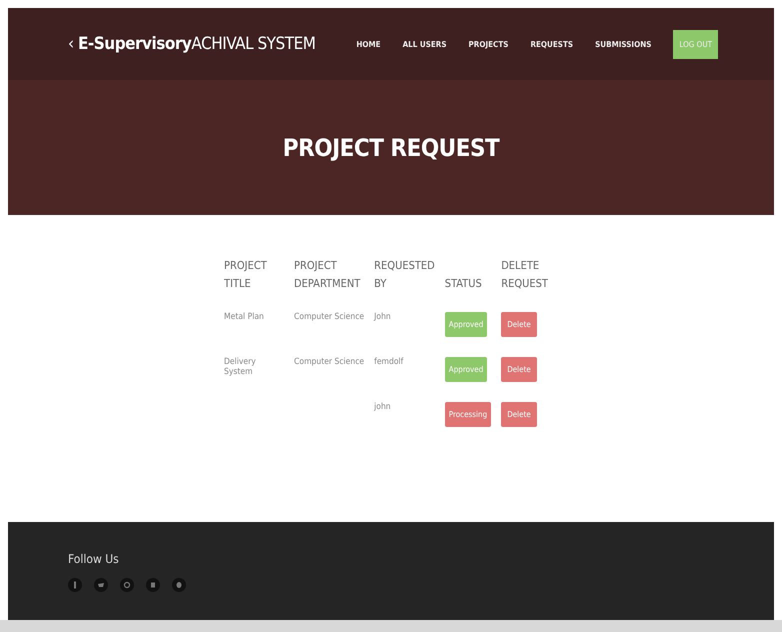 Image resolution: width=782 pixels, height=632 pixels. Describe the element at coordinates (389, 362) in the screenshot. I see `table-cell: femdolf` at that location.